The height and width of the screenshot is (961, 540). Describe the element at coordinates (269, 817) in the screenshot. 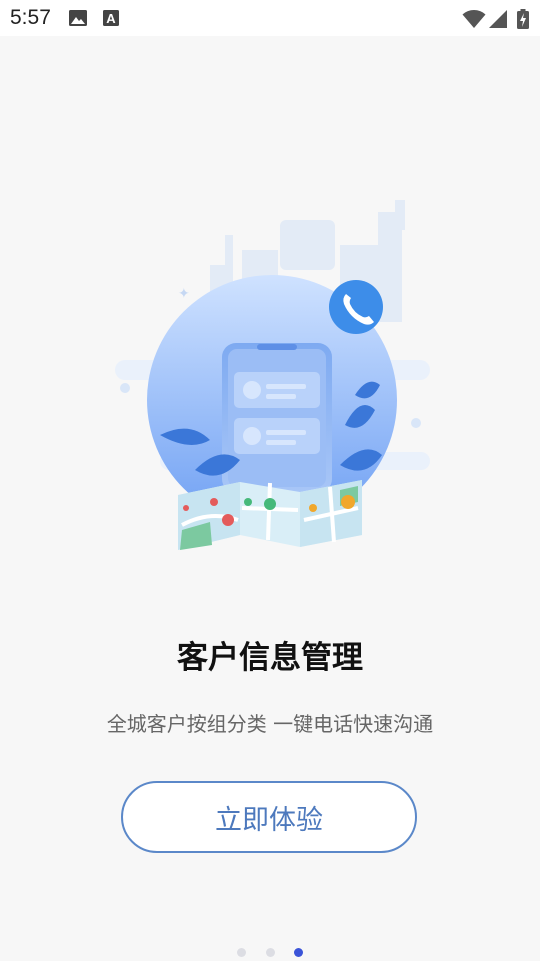

I see `try-now-button: 立即体验` at that location.